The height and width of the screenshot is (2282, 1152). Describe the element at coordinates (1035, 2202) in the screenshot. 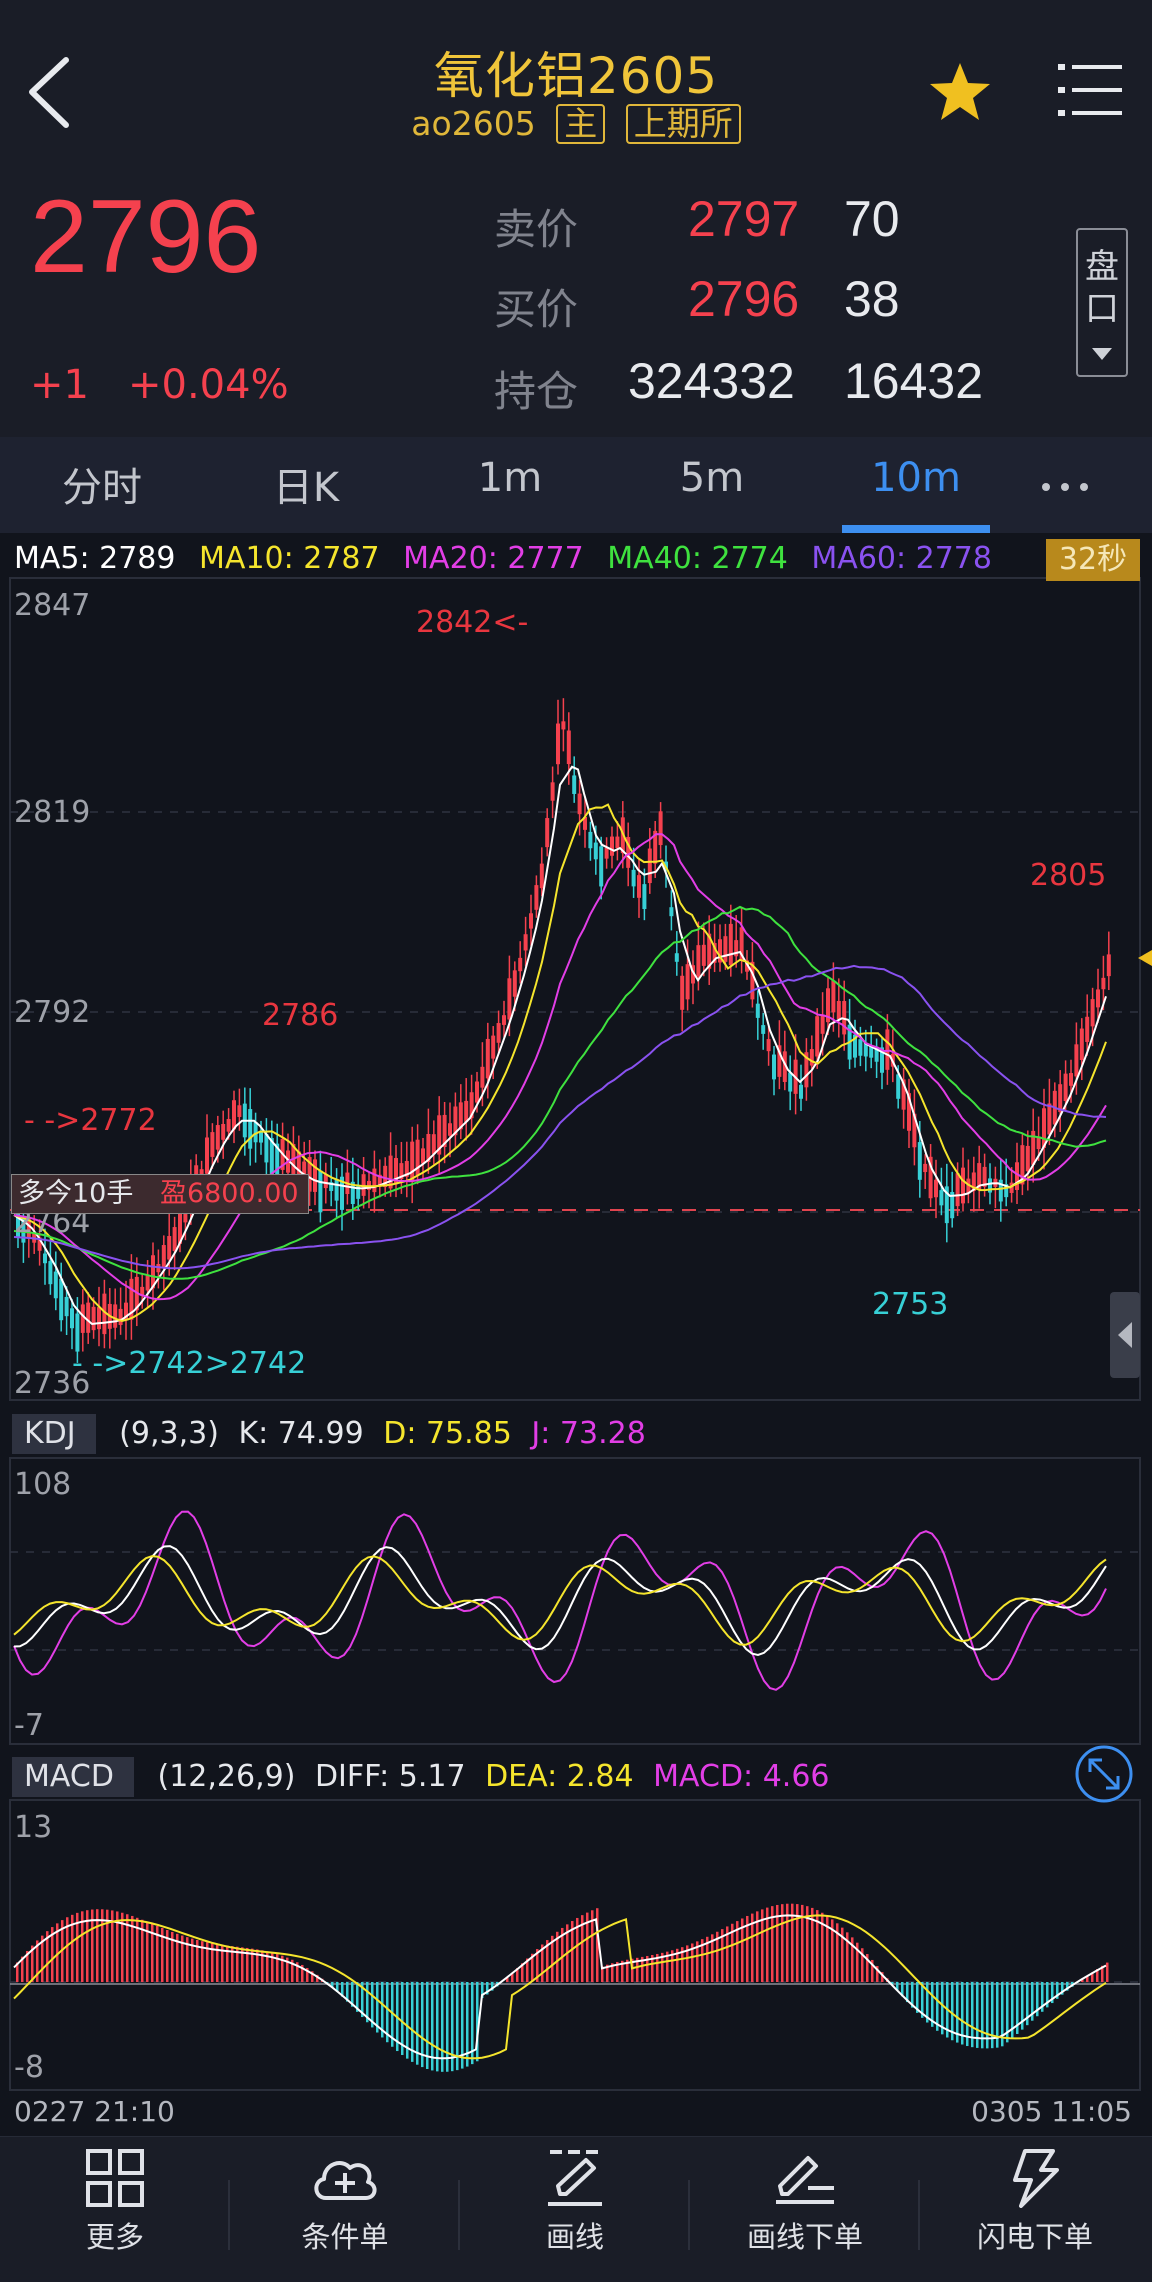

I see `flash-order-button: 闪电下单` at that location.